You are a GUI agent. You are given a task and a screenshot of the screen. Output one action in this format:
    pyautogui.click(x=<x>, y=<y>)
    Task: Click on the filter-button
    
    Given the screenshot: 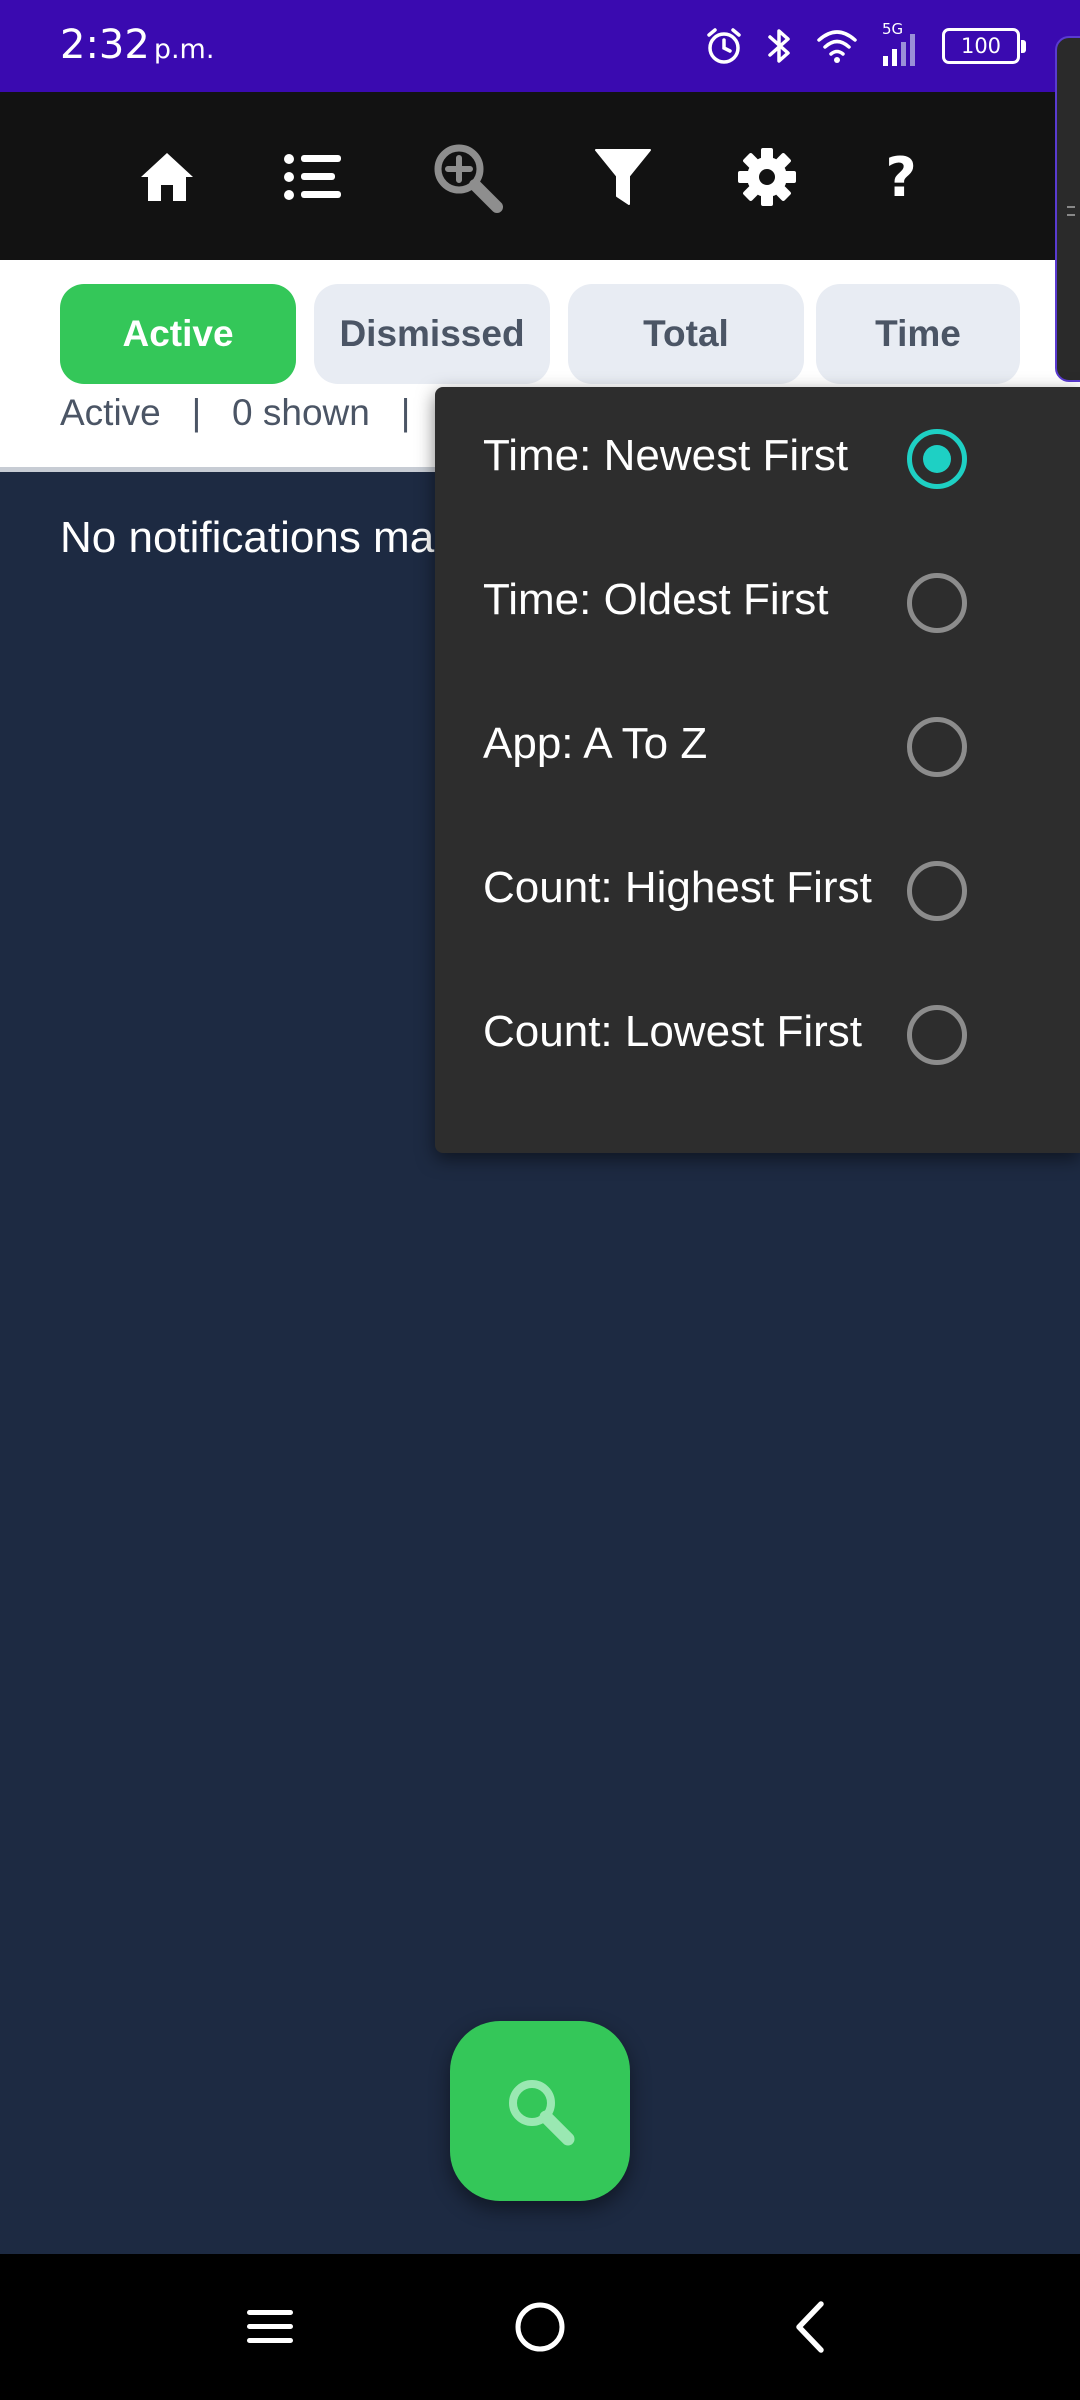 What is the action you would take?
    pyautogui.click(x=623, y=177)
    